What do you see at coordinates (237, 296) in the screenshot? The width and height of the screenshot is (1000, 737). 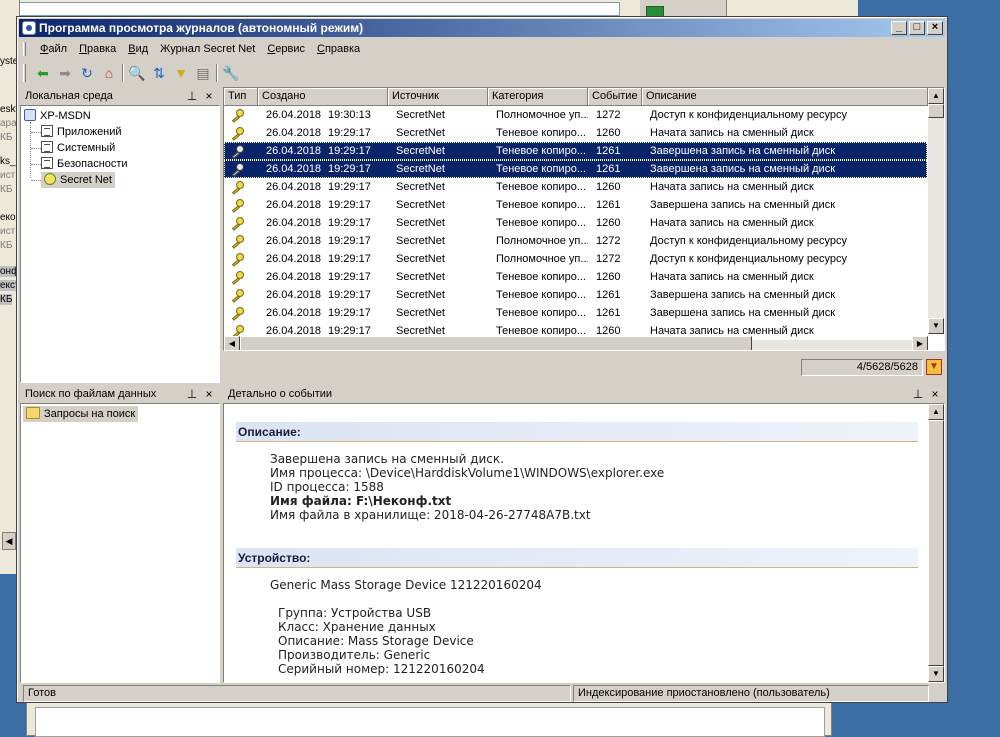 I see `key-icon` at bounding box center [237, 296].